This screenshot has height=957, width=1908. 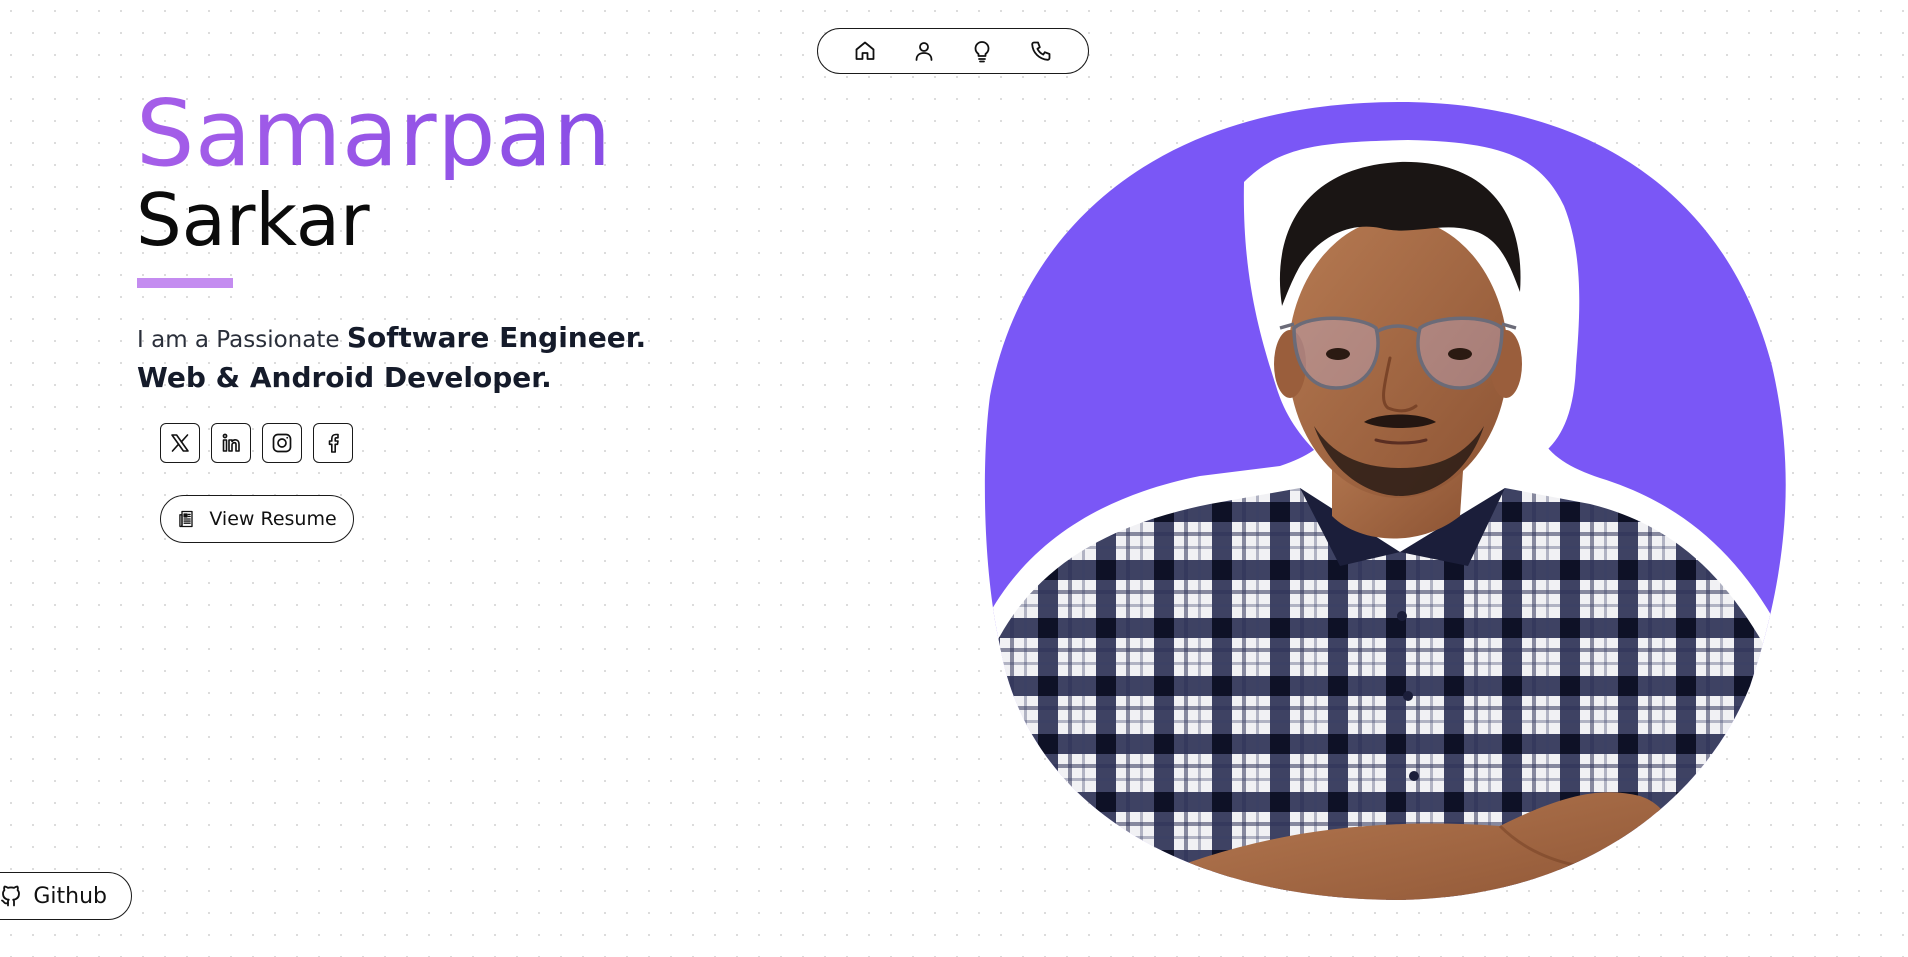 What do you see at coordinates (256, 443) in the screenshot?
I see `social-links` at bounding box center [256, 443].